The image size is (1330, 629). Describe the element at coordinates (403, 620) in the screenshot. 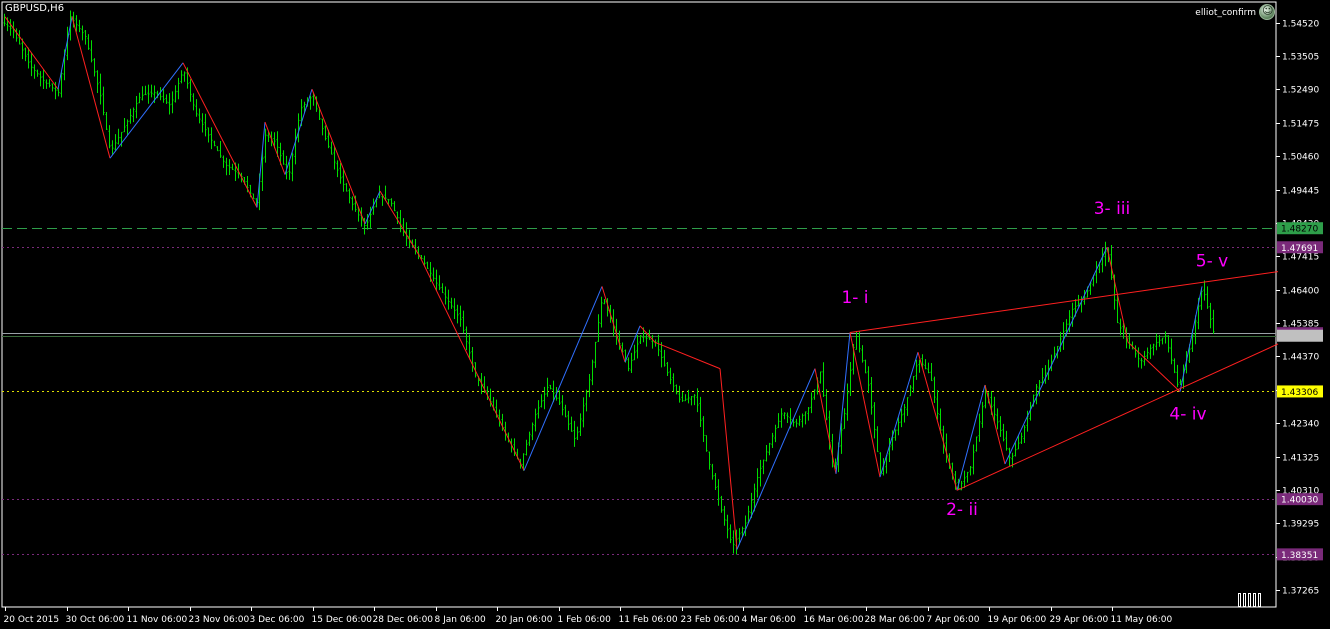

I see `x-axis-tick-label: 28 Dec 06:00` at that location.